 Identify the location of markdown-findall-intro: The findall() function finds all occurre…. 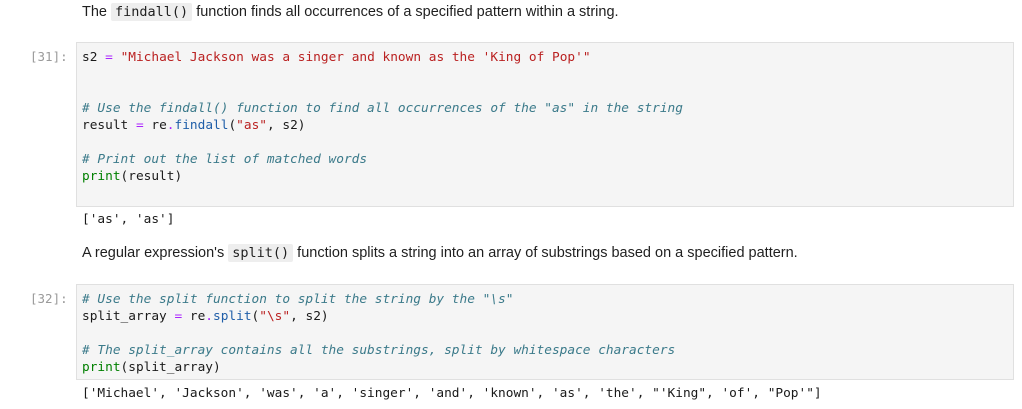
(350, 12).